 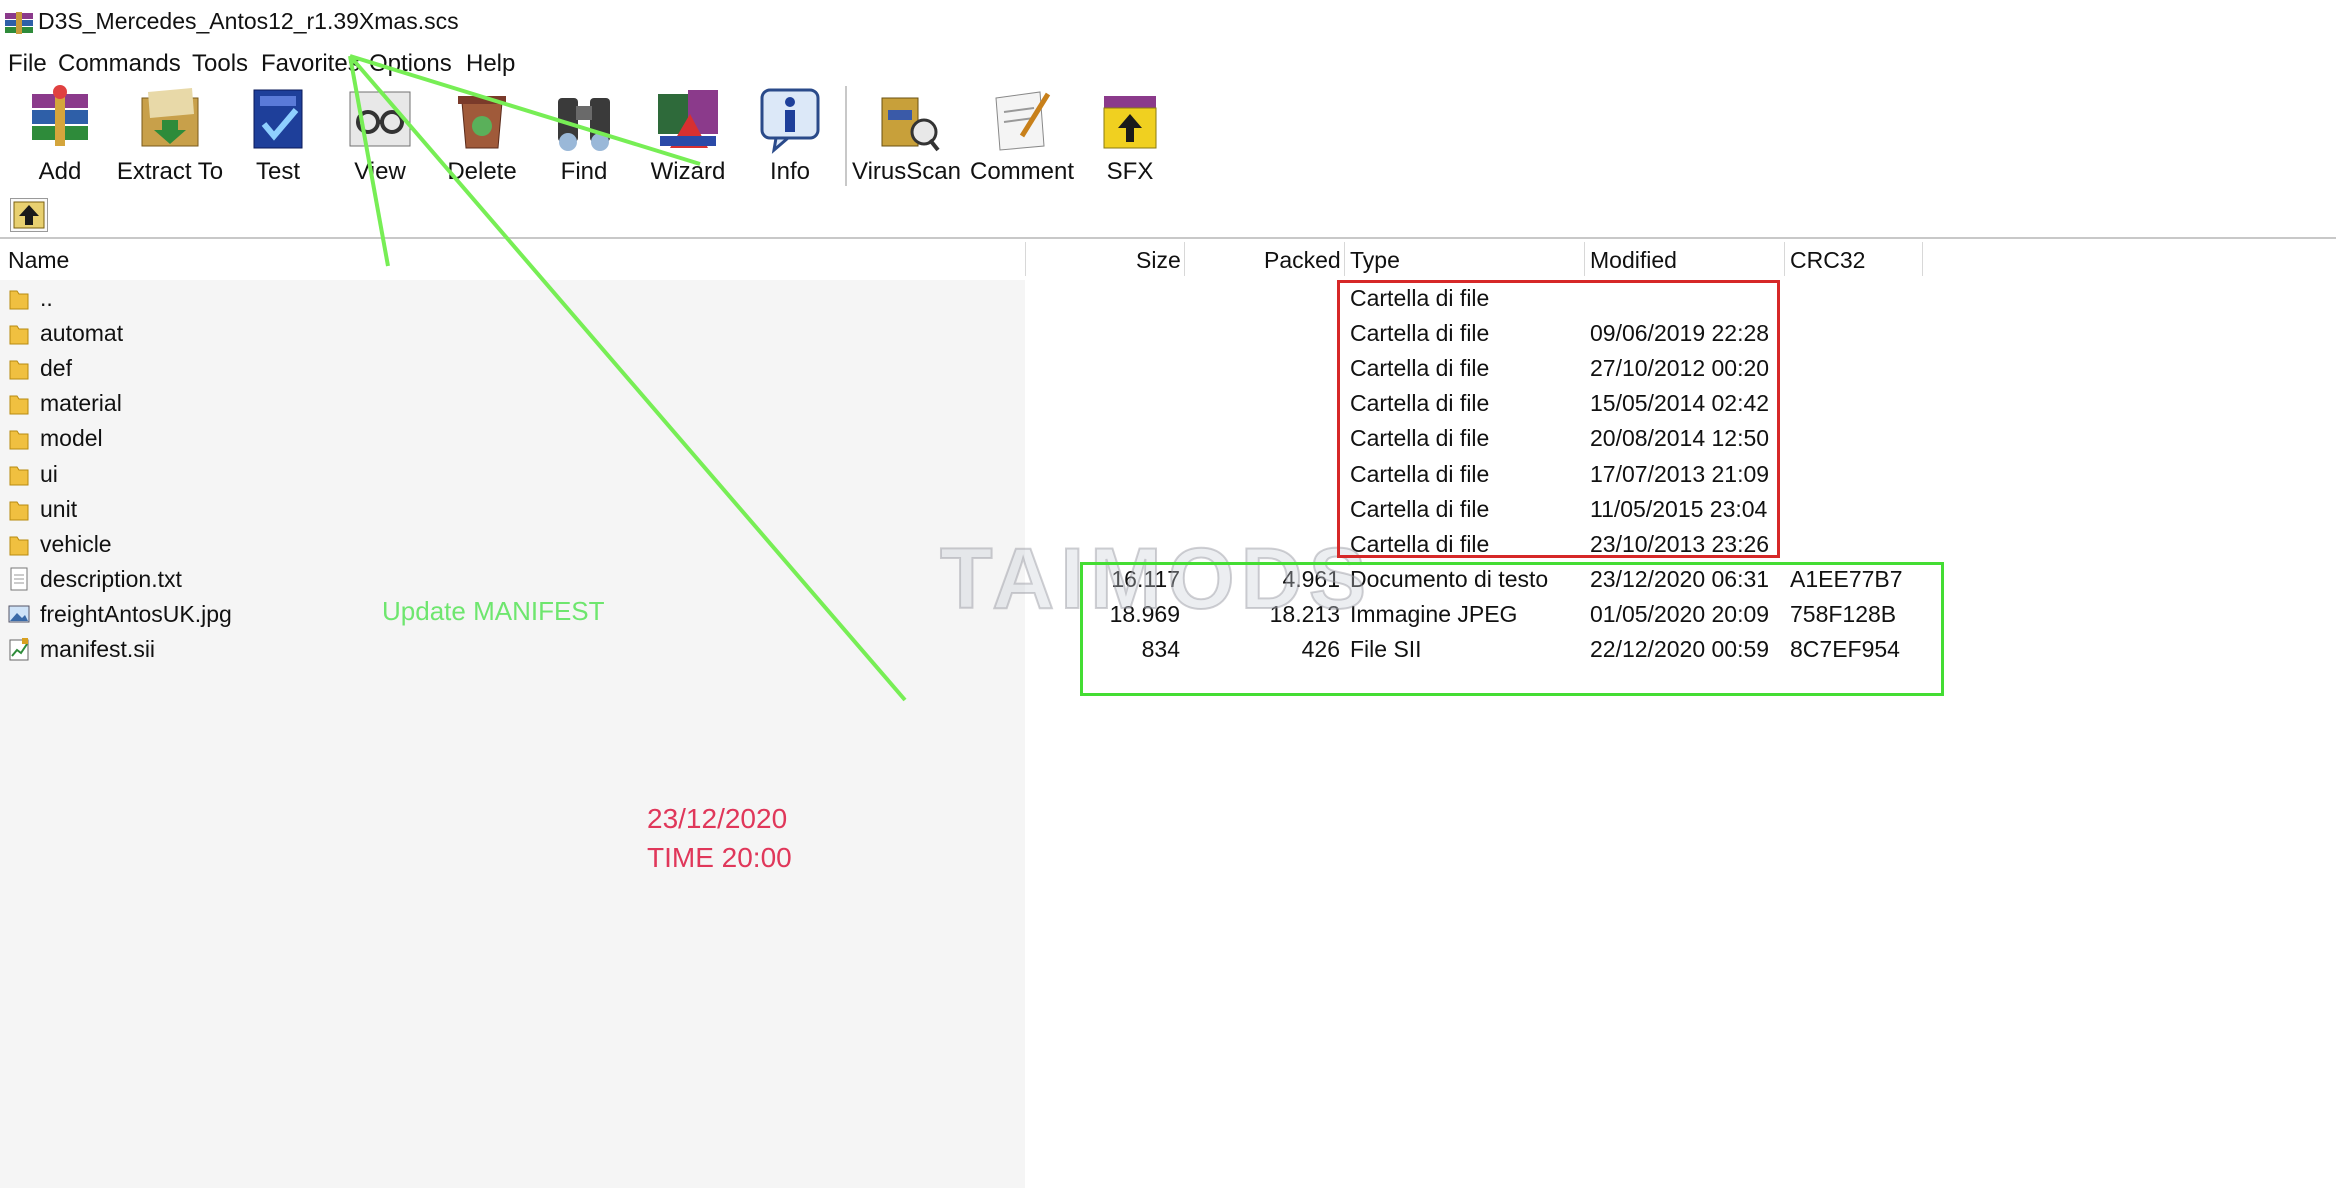 What do you see at coordinates (1375, 260) in the screenshot?
I see `column-type: Type` at bounding box center [1375, 260].